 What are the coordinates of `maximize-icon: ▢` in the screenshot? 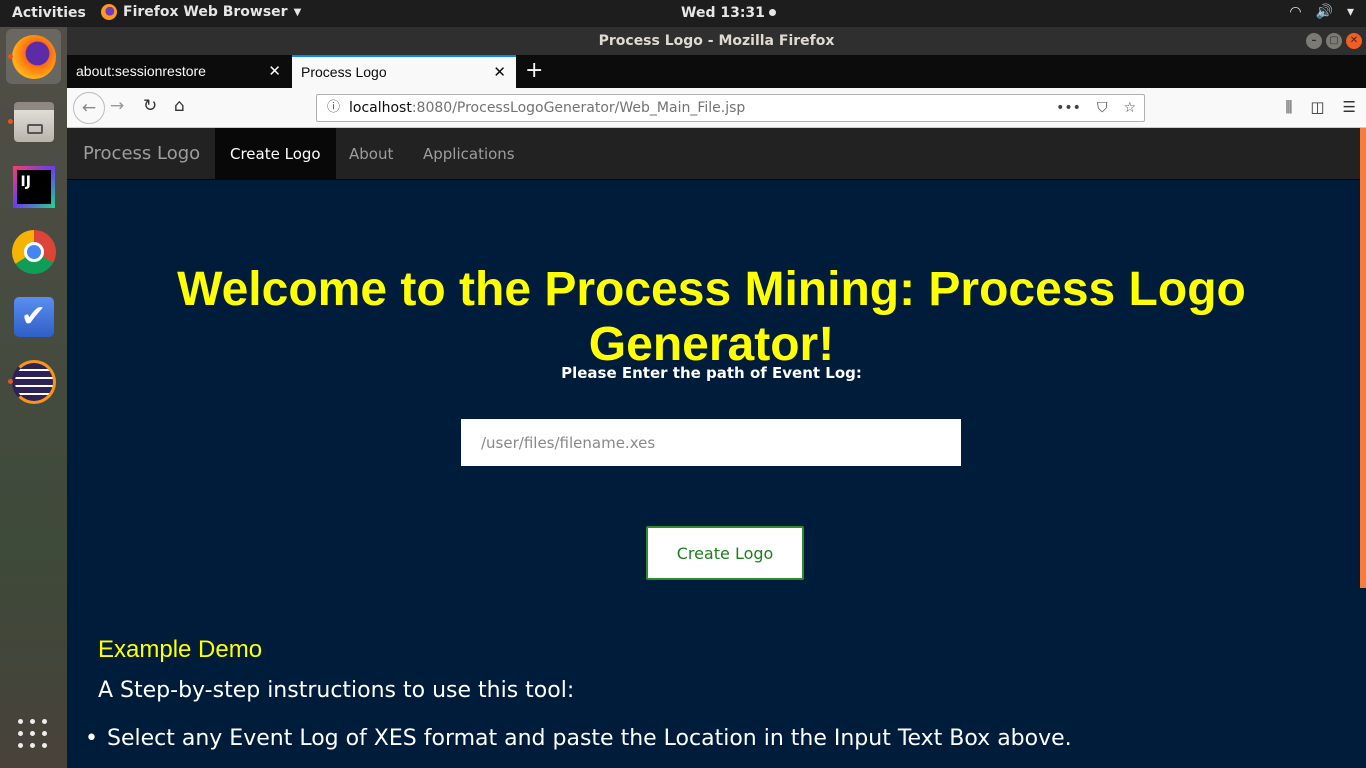 It's located at (1334, 41).